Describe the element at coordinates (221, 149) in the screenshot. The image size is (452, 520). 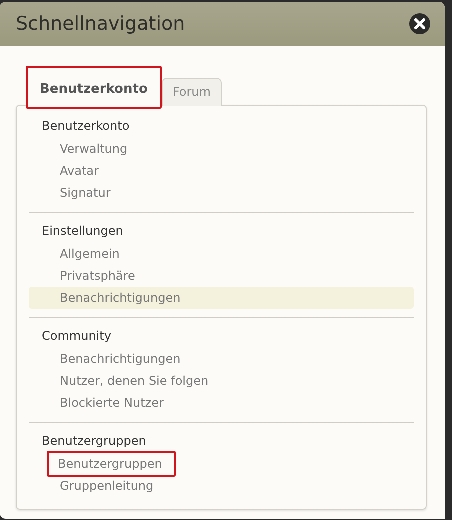
I see `menu-item: Verwaltung` at that location.